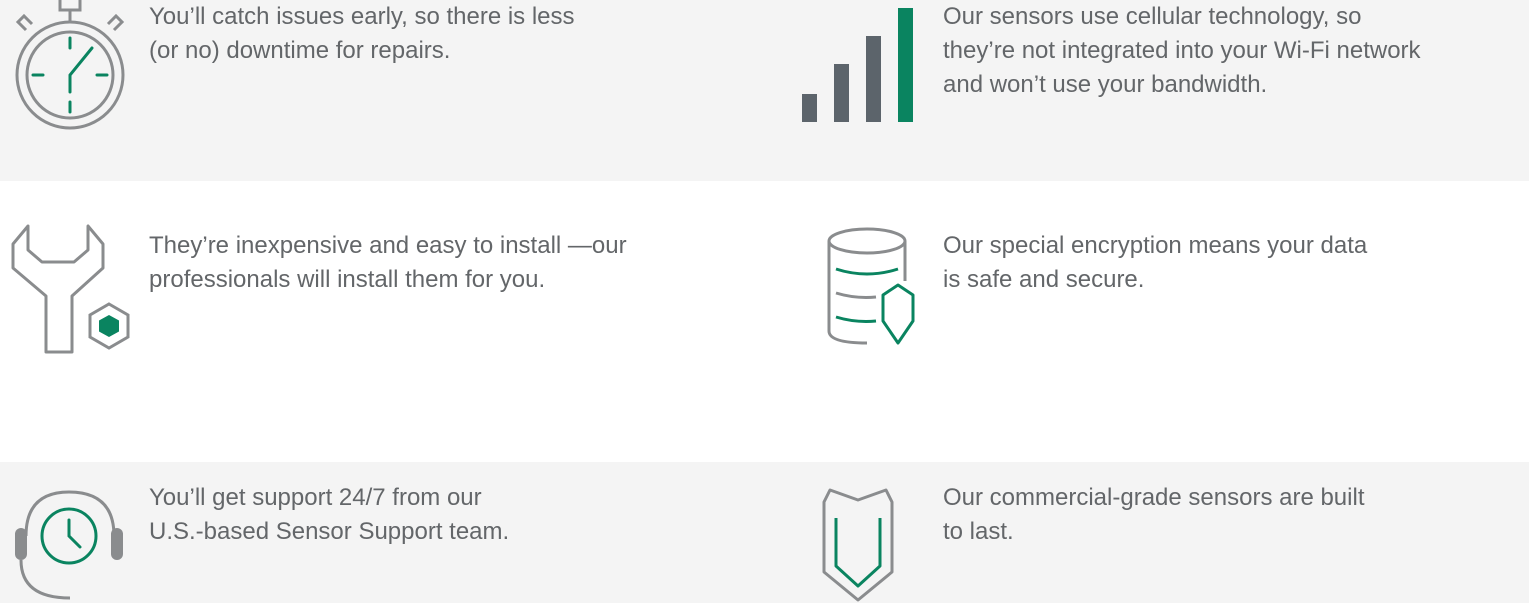 This screenshot has height=603, width=1529. What do you see at coordinates (329, 531) in the screenshot?
I see `feature-text-line: U.S.-based Sensor Support team.` at bounding box center [329, 531].